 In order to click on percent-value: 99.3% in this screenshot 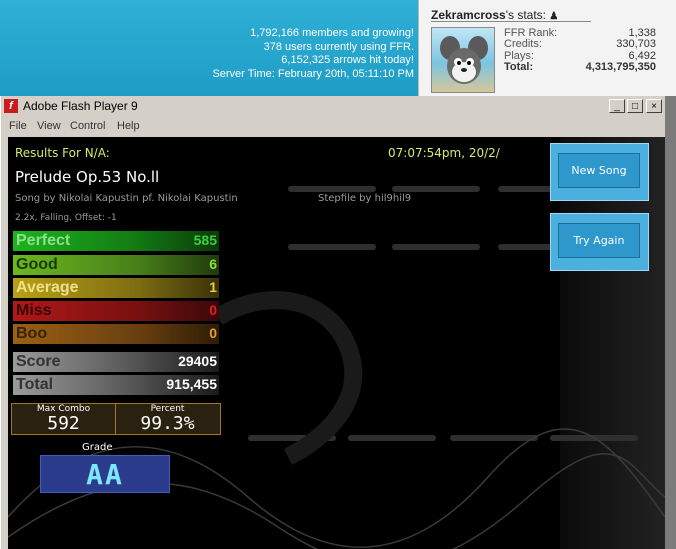, I will do `click(167, 423)`.